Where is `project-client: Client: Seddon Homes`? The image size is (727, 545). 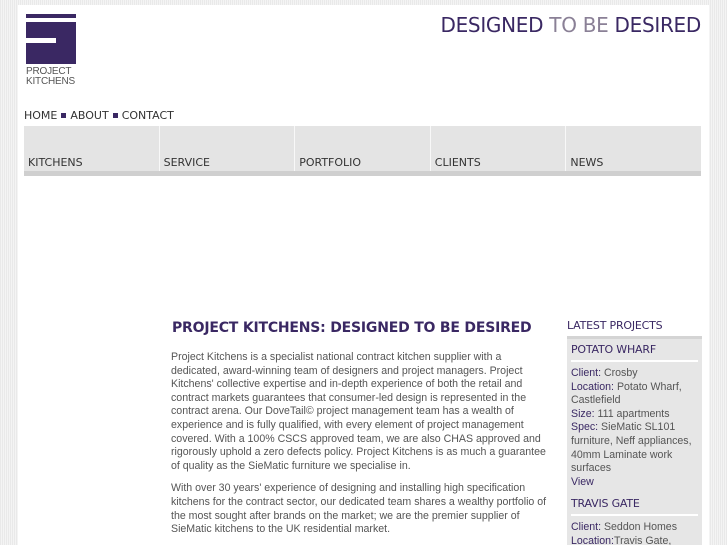 project-client: Client: Seddon Homes is located at coordinates (634, 528).